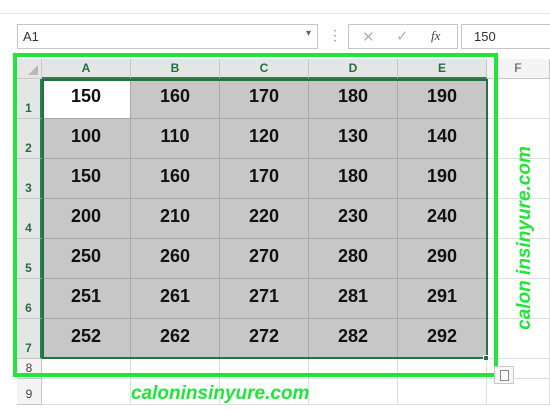 This screenshot has height=410, width=550. I want to click on chevron-down-icon: ▾, so click(308, 33).